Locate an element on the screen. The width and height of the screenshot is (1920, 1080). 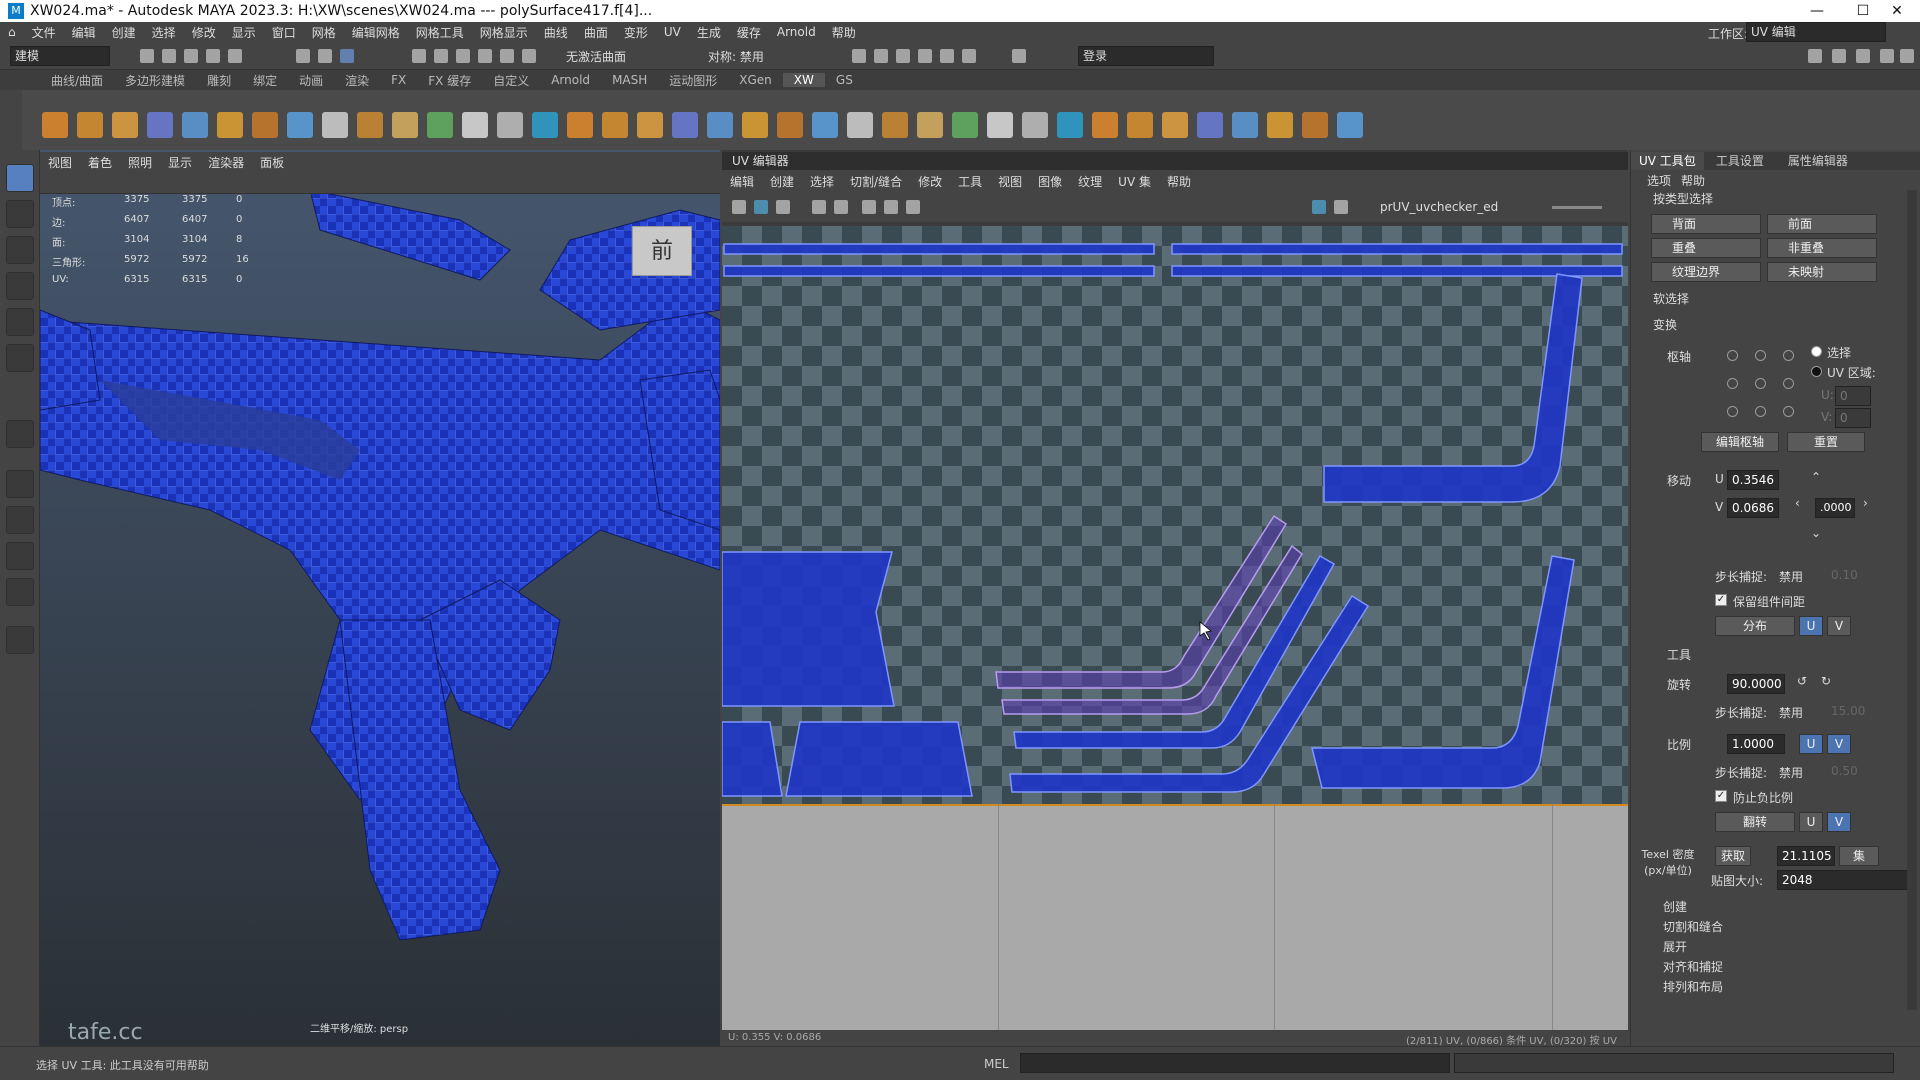
mel-label: MEL is located at coordinates (996, 1064).